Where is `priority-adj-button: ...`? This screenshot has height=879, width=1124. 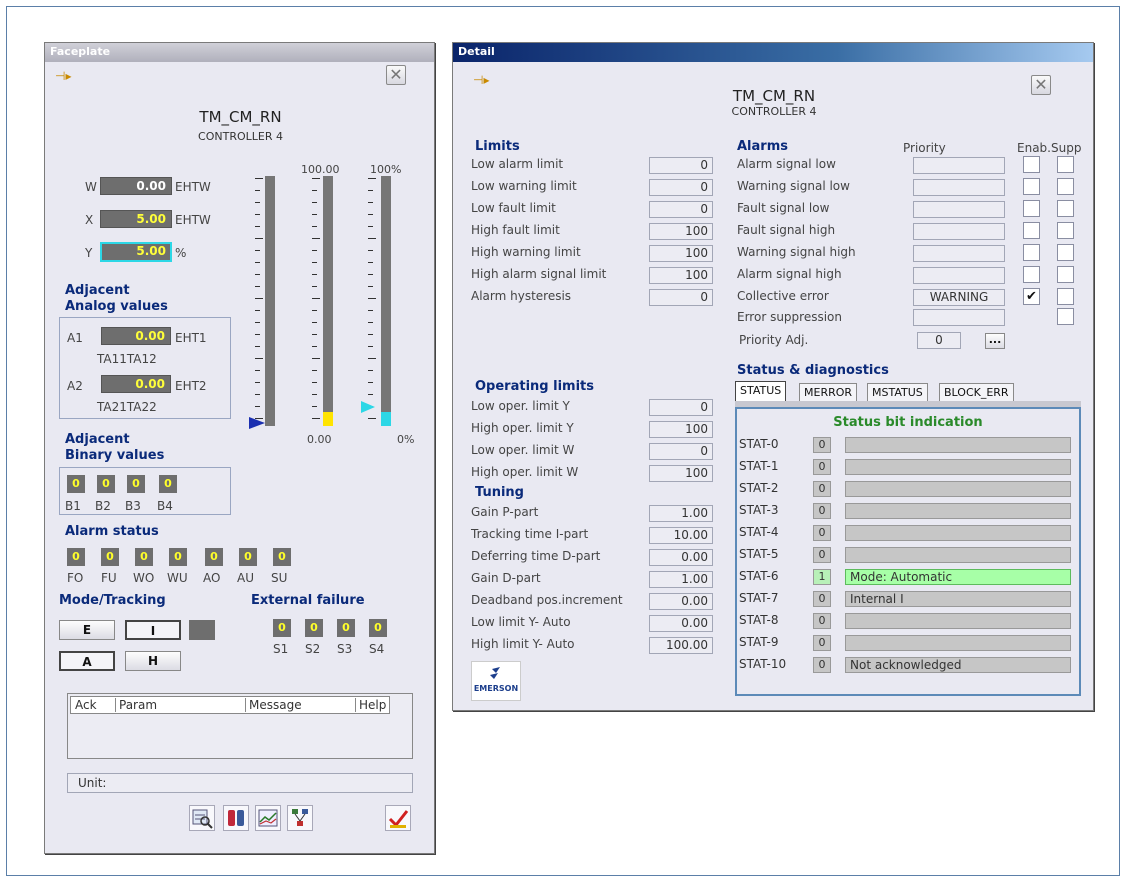
priority-adj-button: ... is located at coordinates (995, 341).